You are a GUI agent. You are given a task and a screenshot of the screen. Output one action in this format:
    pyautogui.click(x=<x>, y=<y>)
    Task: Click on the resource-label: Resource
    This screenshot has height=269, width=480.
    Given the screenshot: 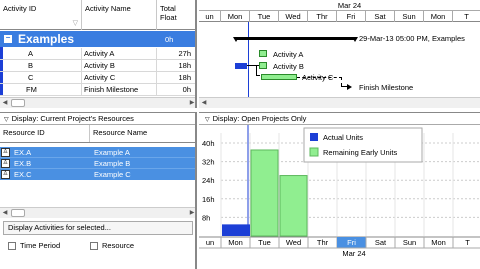 What is the action you would take?
    pyautogui.click(x=118, y=245)
    